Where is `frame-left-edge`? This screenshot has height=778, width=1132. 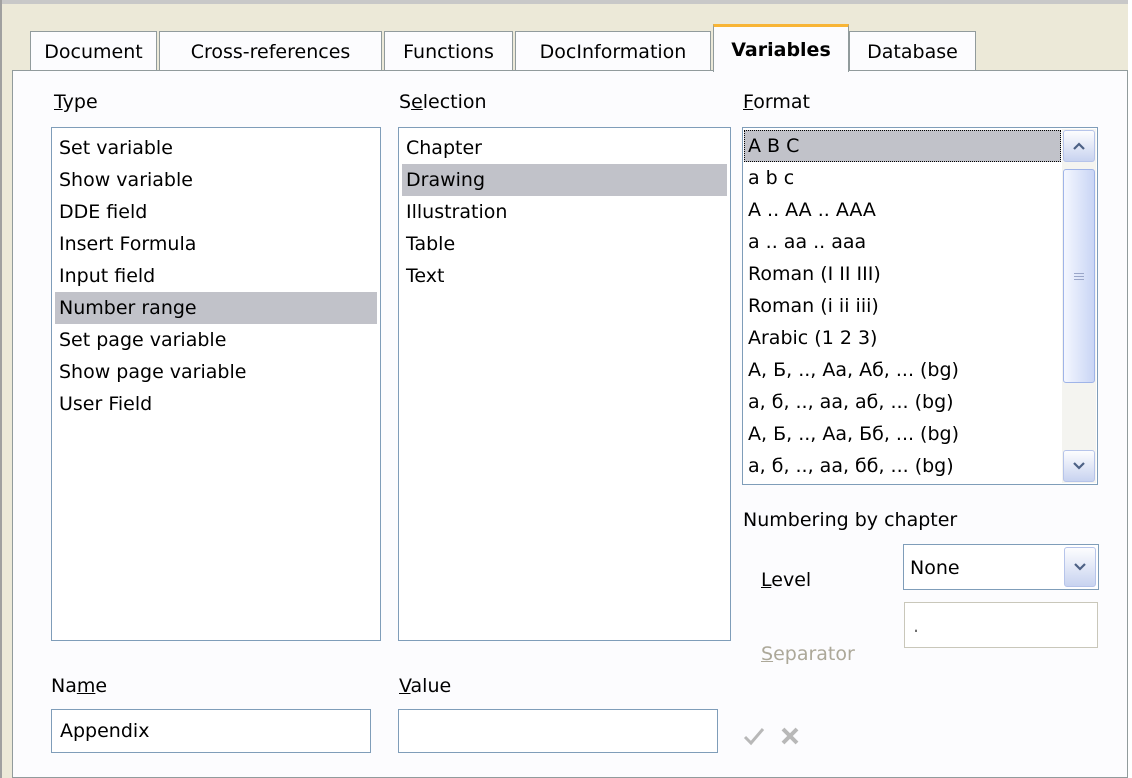 frame-left-edge is located at coordinates (1, 389).